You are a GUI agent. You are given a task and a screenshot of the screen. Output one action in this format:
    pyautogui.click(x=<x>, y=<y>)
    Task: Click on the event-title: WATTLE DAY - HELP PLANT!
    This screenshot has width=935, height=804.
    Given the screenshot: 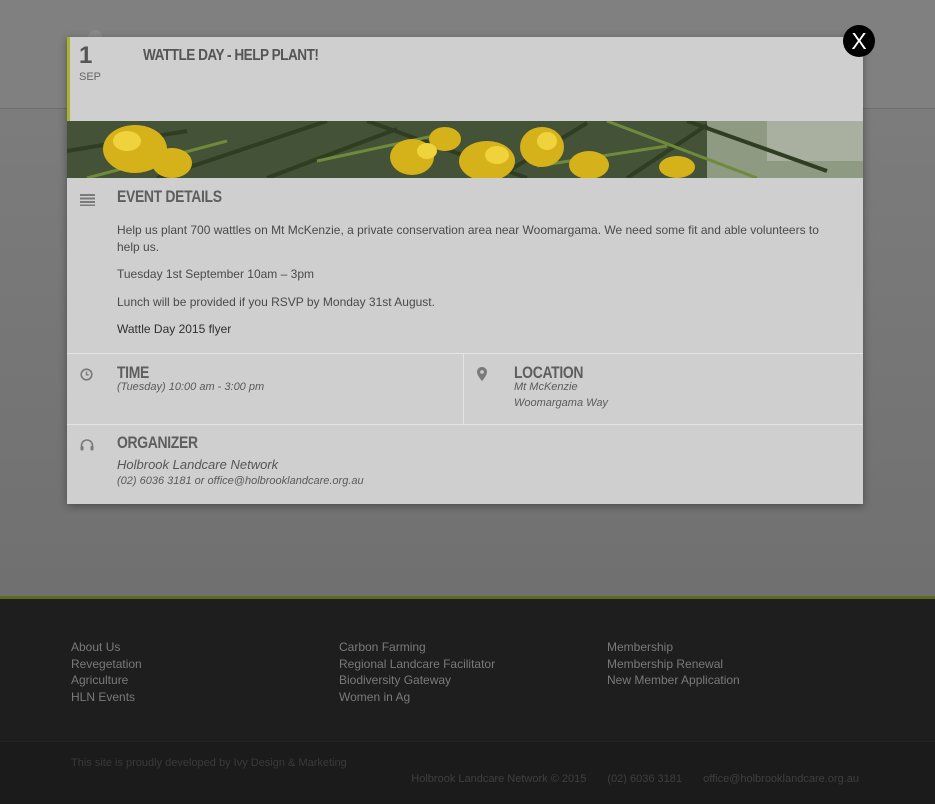 What is the action you would take?
    pyautogui.click(x=231, y=55)
    